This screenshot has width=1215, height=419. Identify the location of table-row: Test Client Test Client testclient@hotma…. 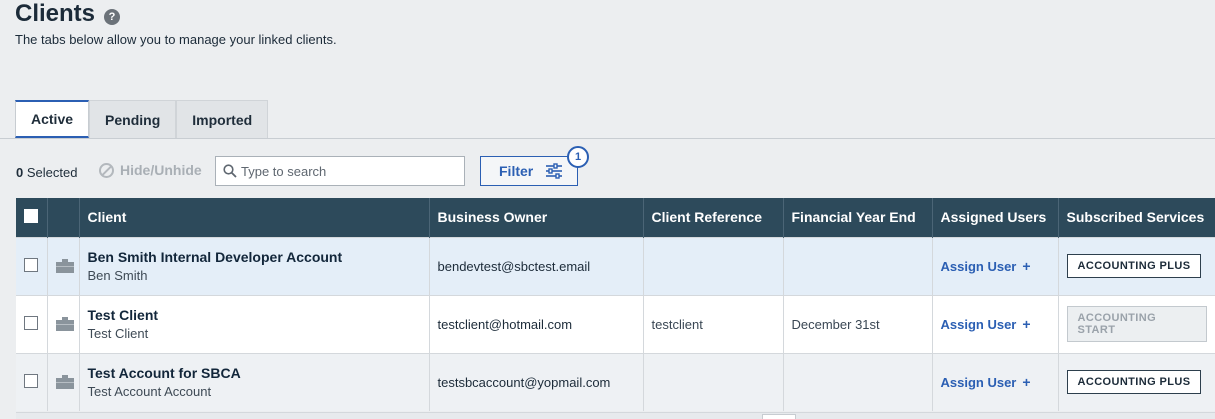
(615, 323).